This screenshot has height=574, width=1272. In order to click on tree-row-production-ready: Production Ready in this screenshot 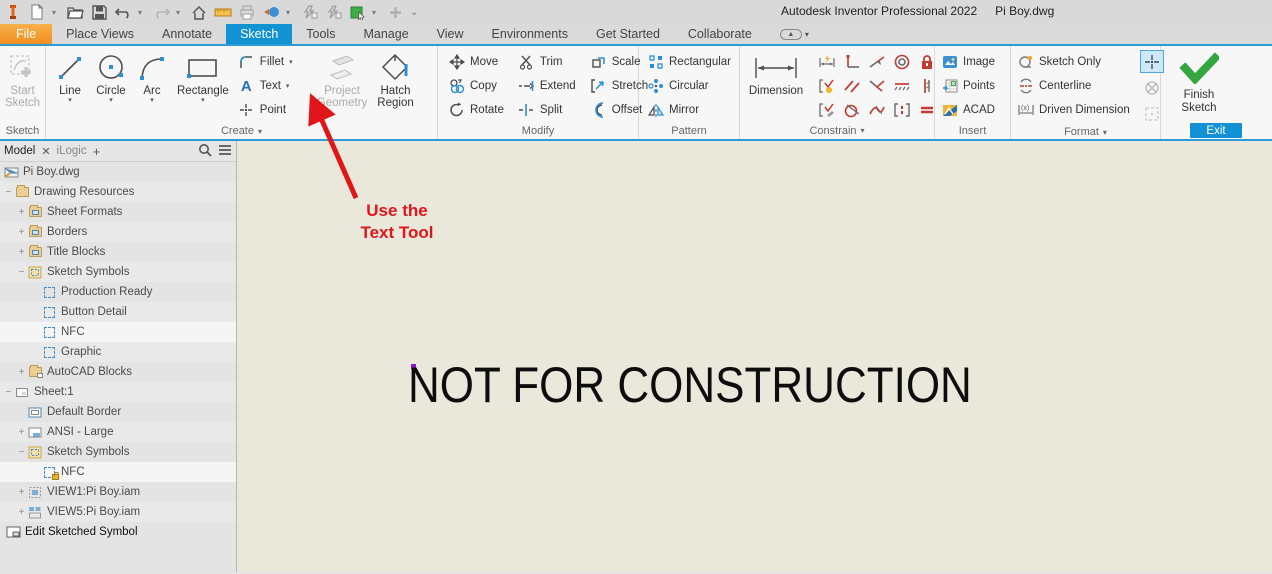, I will do `click(118, 292)`.